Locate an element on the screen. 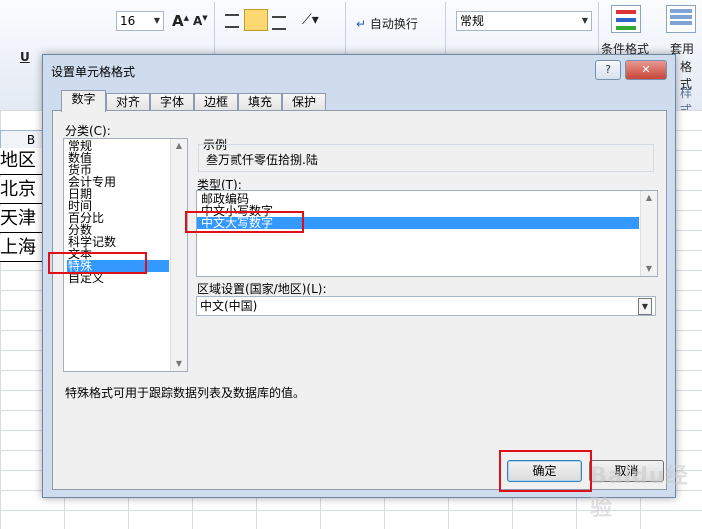 The height and width of the screenshot is (529, 702). orientation-icon: ⟋▾ is located at coordinates (310, 20).